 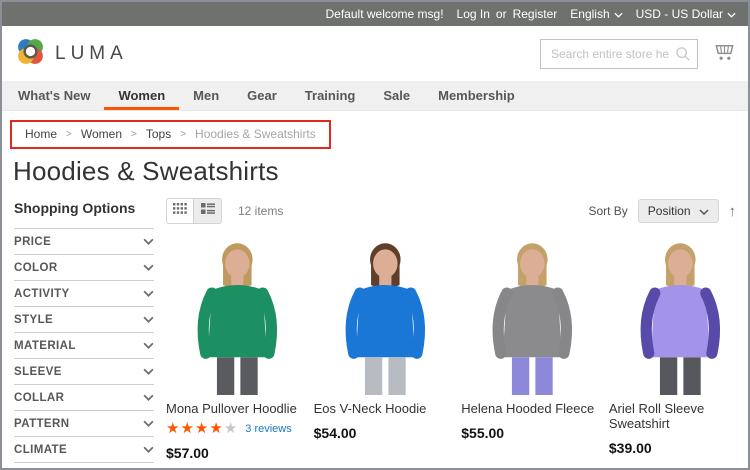 What do you see at coordinates (34, 319) in the screenshot?
I see `filter-label: STYLE` at bounding box center [34, 319].